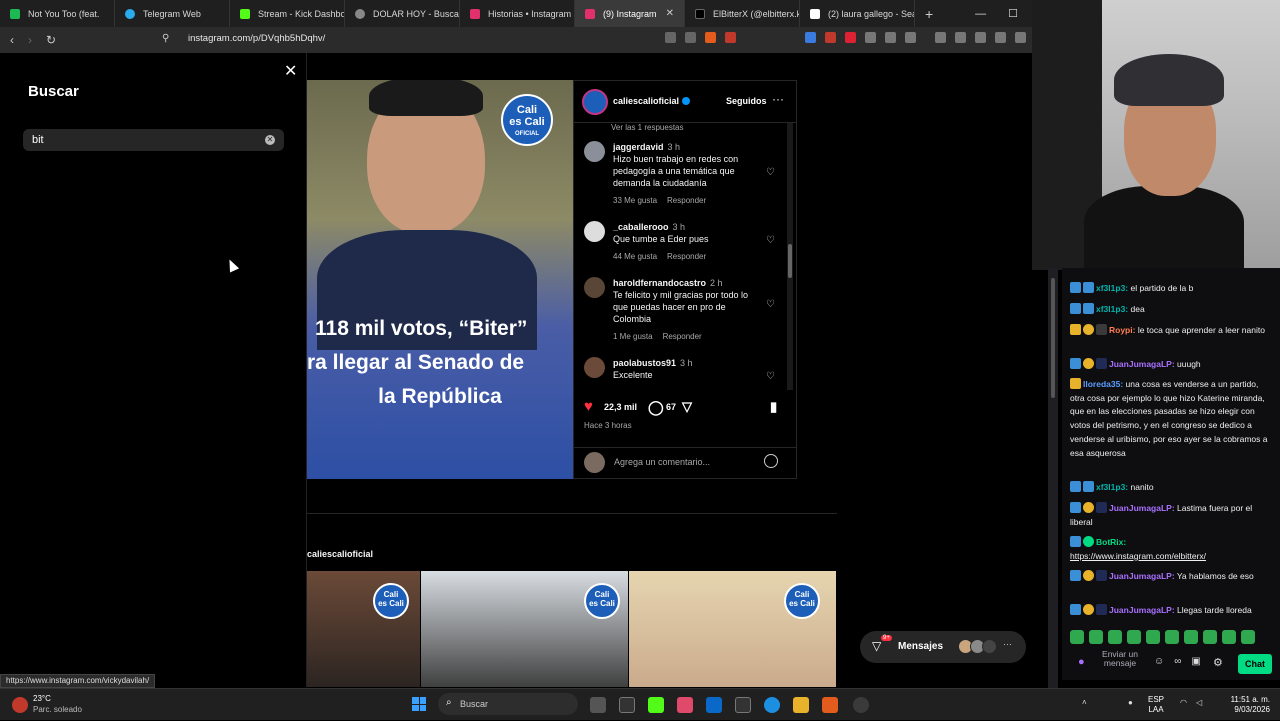 This screenshot has width=1280, height=721. I want to click on more-options-icon: ···, so click(778, 99).